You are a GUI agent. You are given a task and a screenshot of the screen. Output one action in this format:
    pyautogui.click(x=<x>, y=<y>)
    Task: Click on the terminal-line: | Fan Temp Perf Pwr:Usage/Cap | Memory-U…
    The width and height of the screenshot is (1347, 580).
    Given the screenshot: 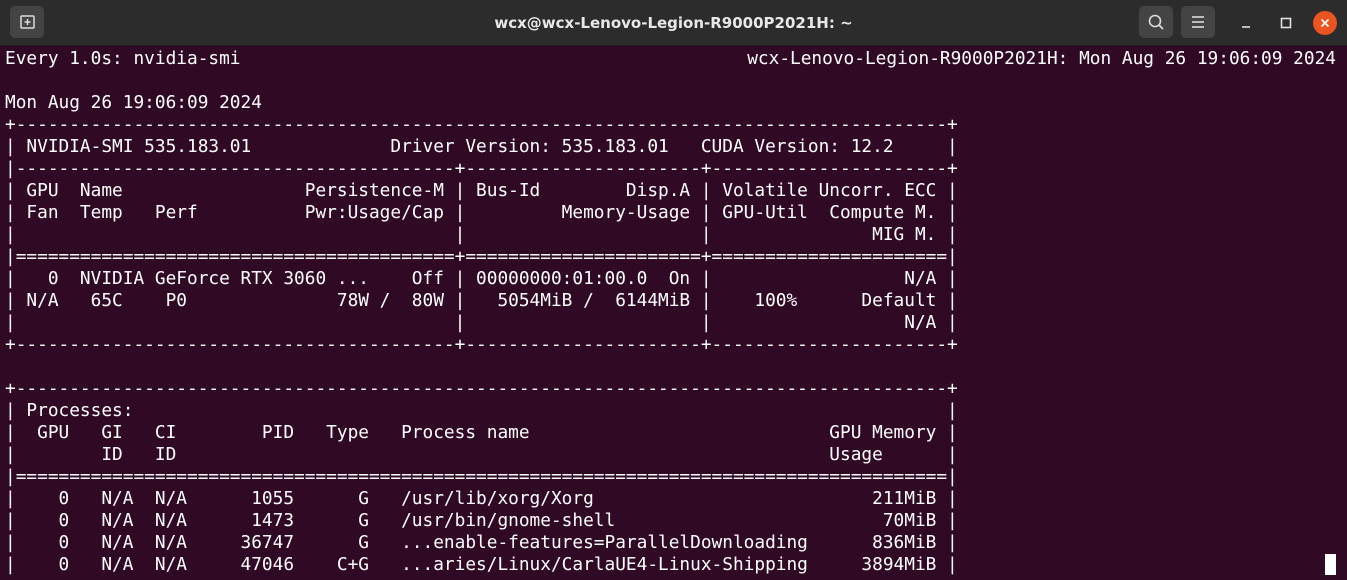 What is the action you would take?
    pyautogui.click(x=481, y=212)
    